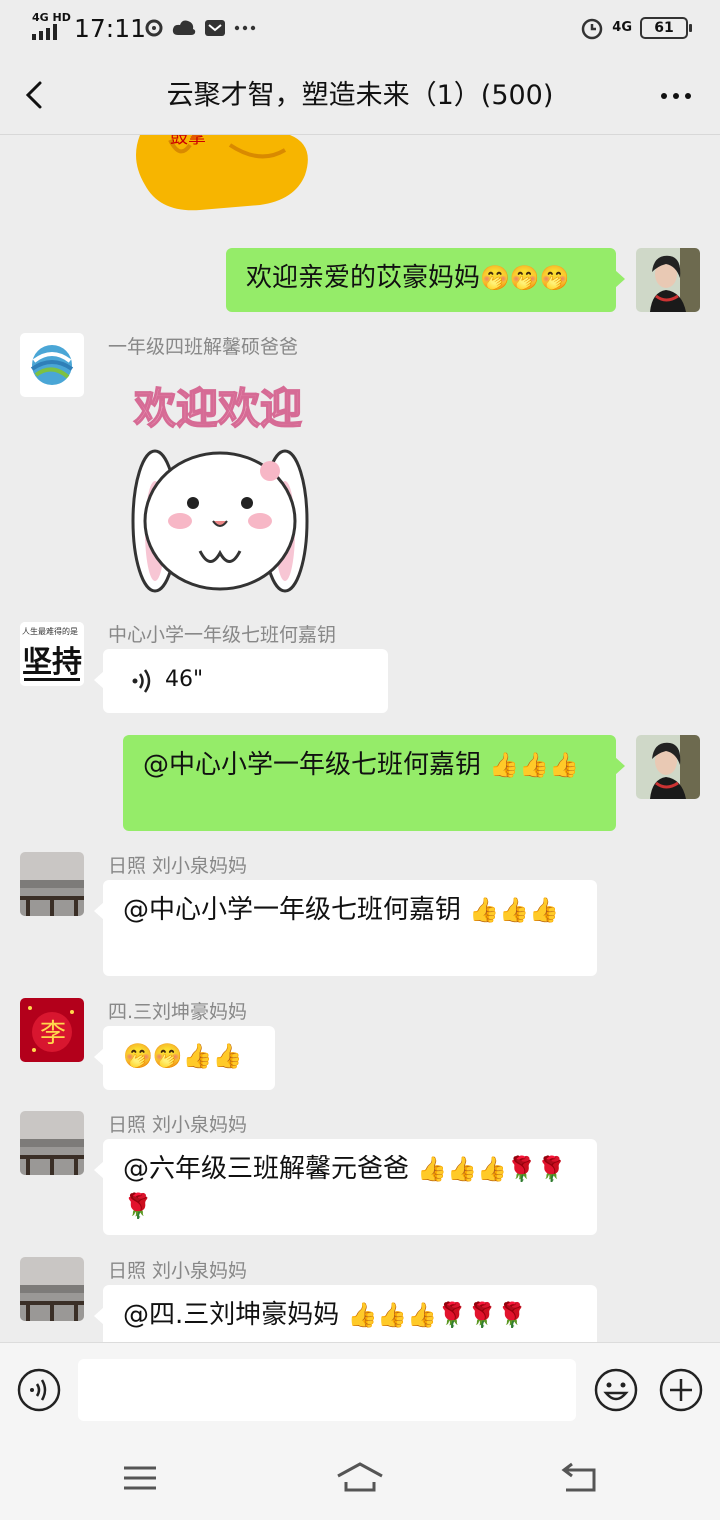 This screenshot has width=720, height=1520. I want to click on message-text: @四.三刘坤豪妈妈, so click(235, 1315).